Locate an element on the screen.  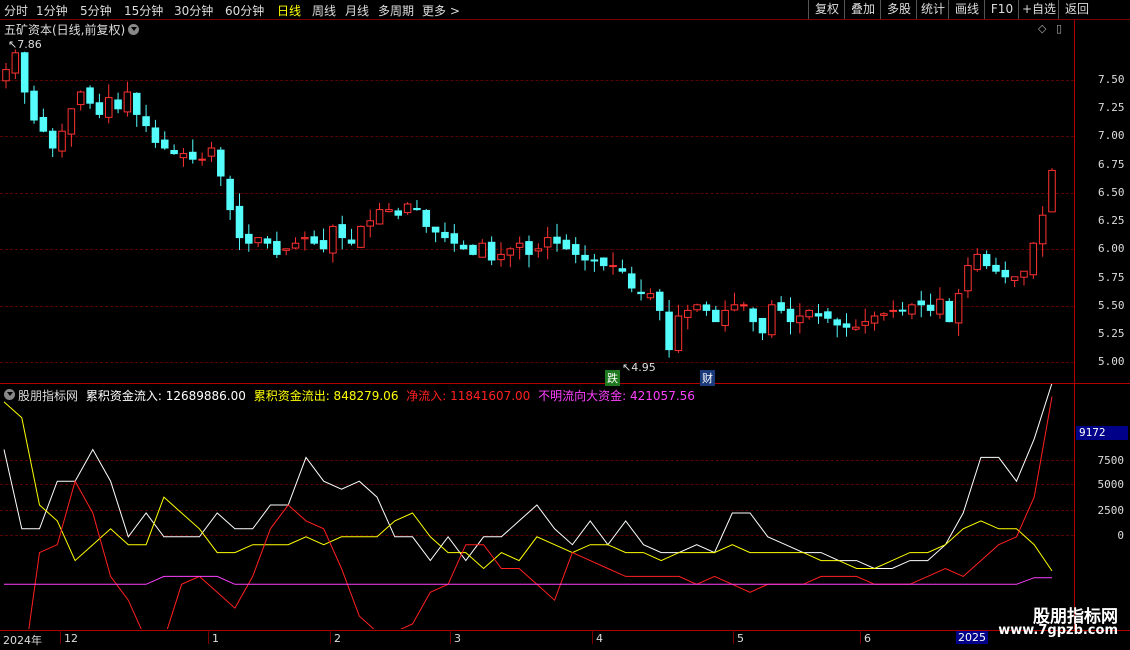
price-axis-label: 6.50 is located at coordinates (1111, 192).